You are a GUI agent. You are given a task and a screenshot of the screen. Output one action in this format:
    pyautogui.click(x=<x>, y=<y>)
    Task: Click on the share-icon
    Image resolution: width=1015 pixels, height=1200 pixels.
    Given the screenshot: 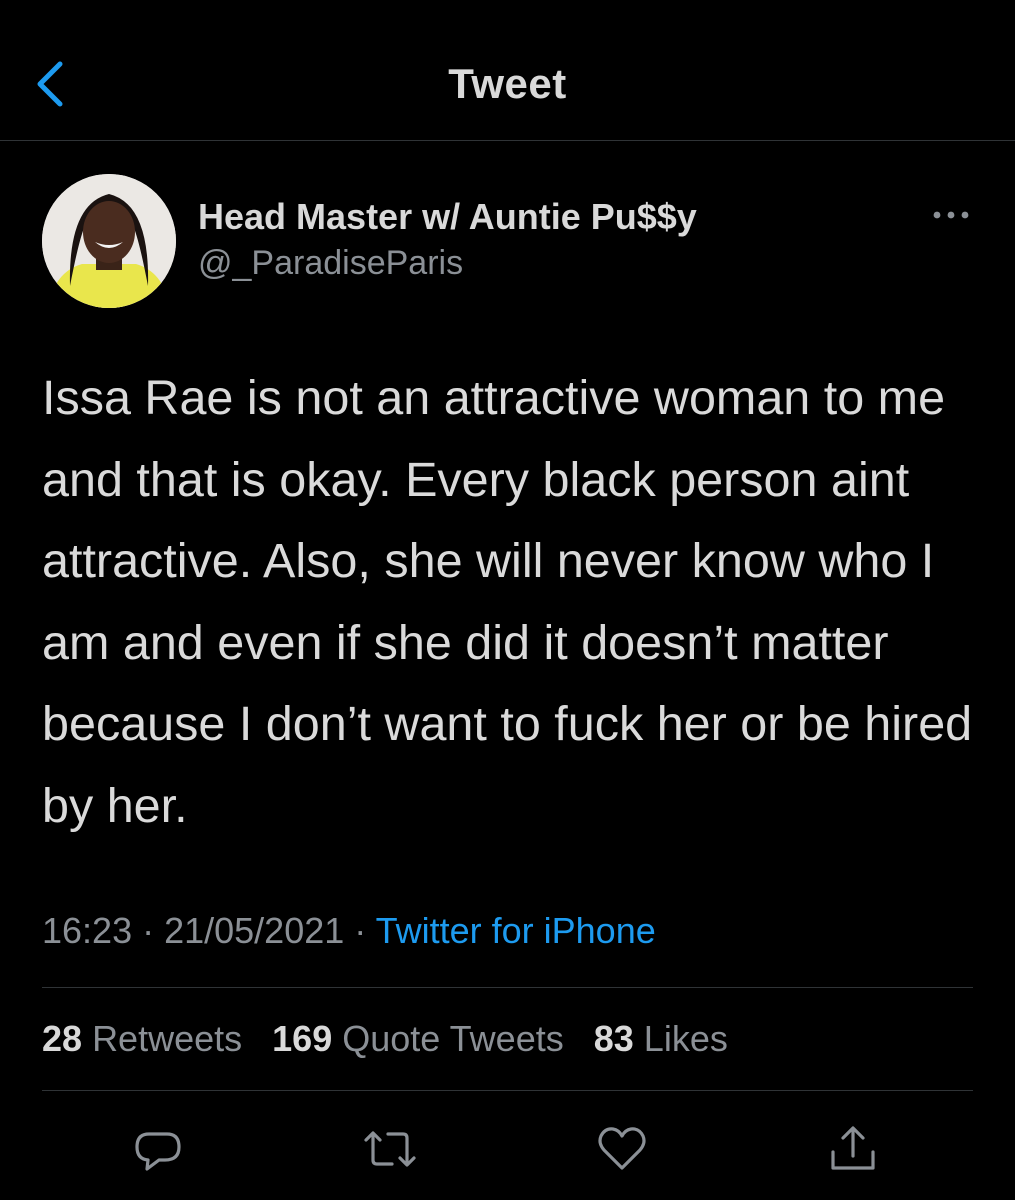 What is the action you would take?
    pyautogui.click(x=853, y=1148)
    